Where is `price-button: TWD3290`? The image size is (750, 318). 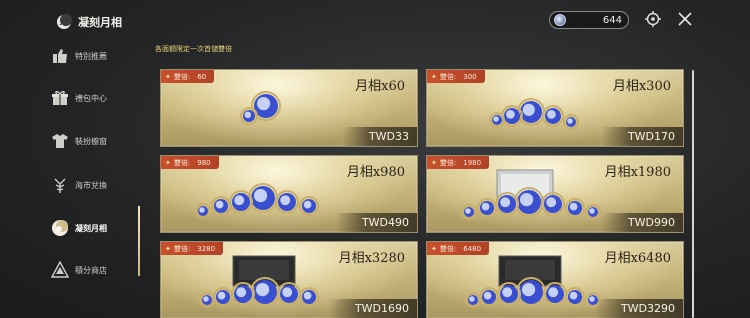
price-button: TWD3290 is located at coordinates (638, 308).